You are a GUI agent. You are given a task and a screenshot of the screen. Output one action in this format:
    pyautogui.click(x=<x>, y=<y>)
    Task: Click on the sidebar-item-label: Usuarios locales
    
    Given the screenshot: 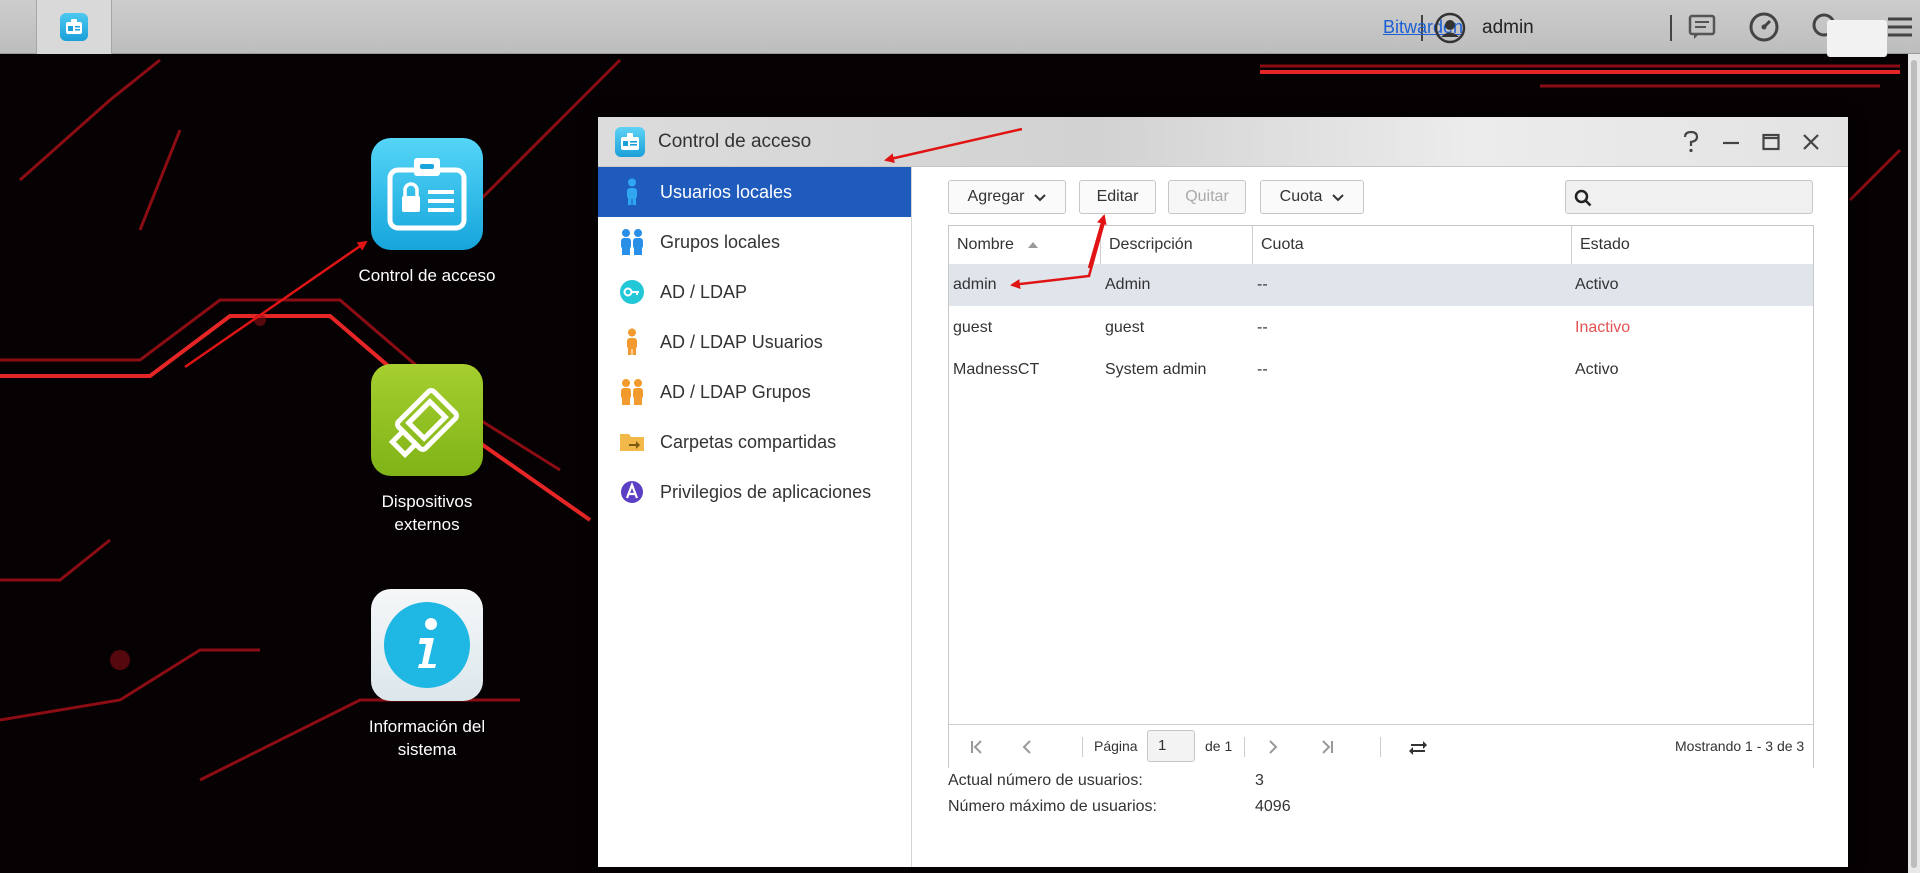 What is the action you would take?
    pyautogui.click(x=726, y=191)
    